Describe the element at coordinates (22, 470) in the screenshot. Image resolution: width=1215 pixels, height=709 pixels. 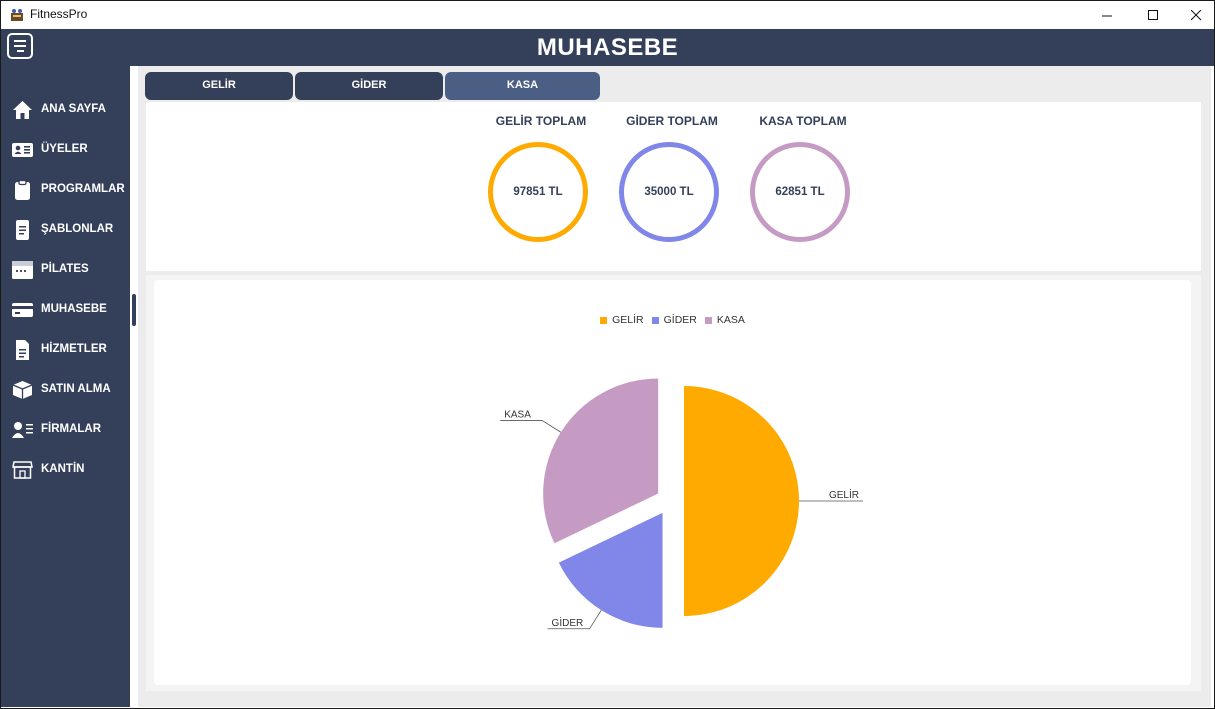
I see `store-icon` at that location.